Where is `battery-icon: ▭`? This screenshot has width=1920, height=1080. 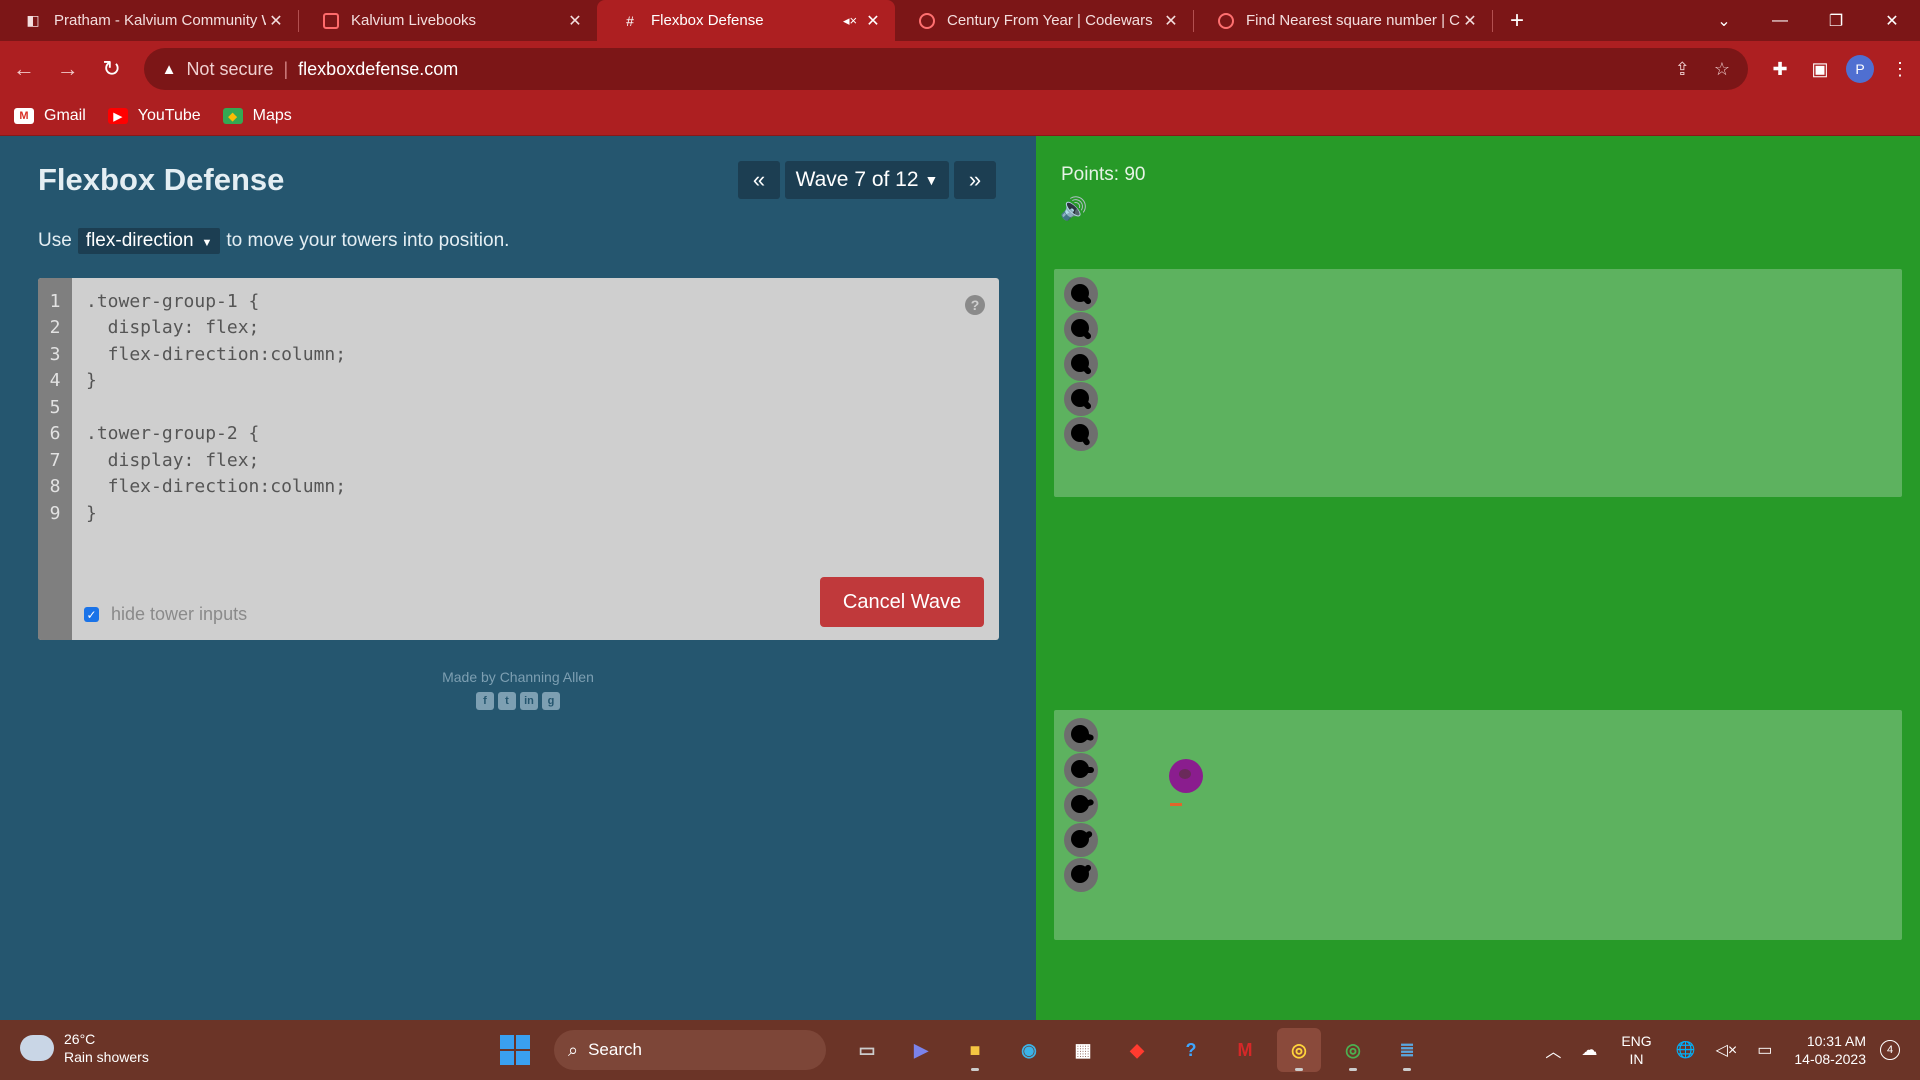
battery-icon: ▭ is located at coordinates (1764, 1050).